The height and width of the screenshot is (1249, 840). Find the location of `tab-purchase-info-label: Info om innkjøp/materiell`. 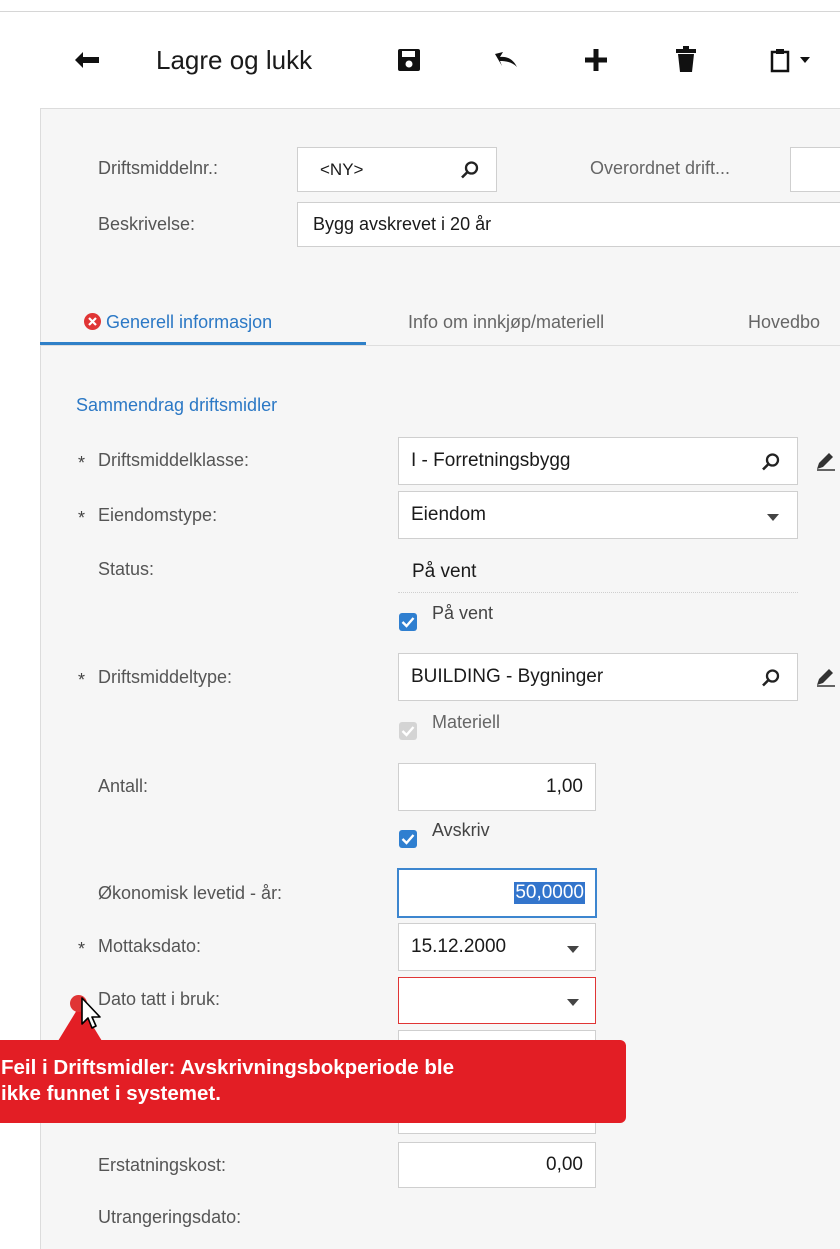

tab-purchase-info-label: Info om innkjøp/materiell is located at coordinates (506, 322).